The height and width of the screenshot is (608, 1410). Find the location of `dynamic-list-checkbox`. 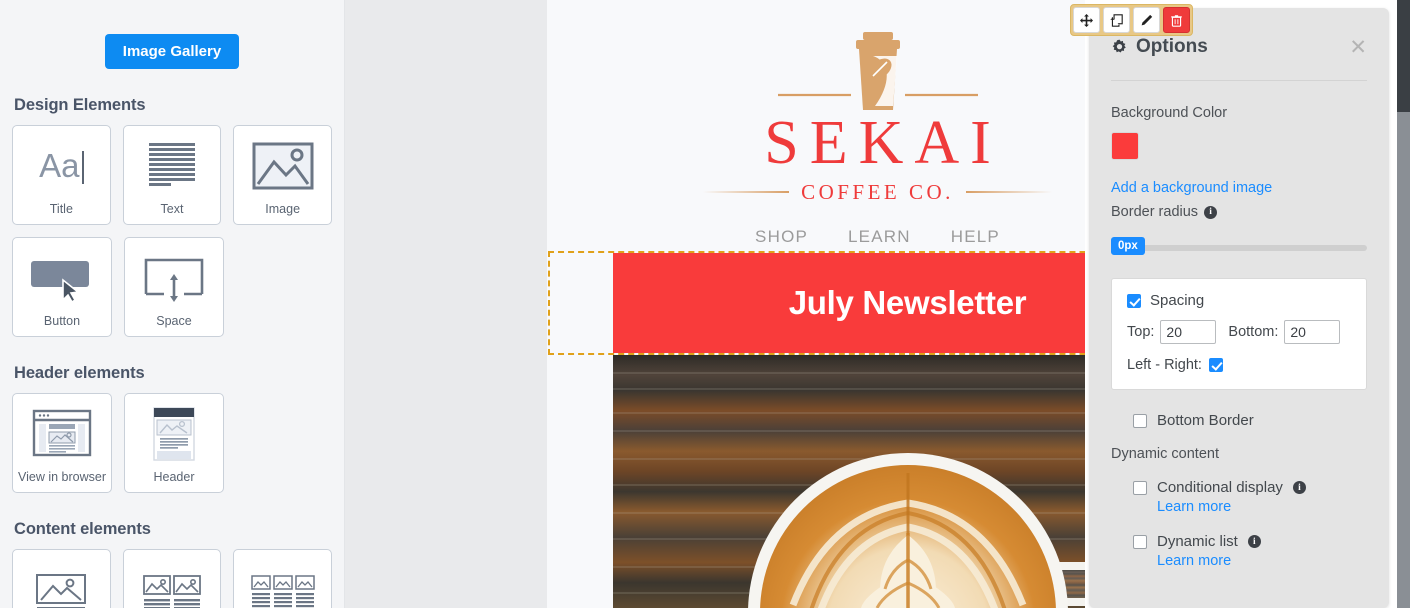

dynamic-list-checkbox is located at coordinates (1140, 541).